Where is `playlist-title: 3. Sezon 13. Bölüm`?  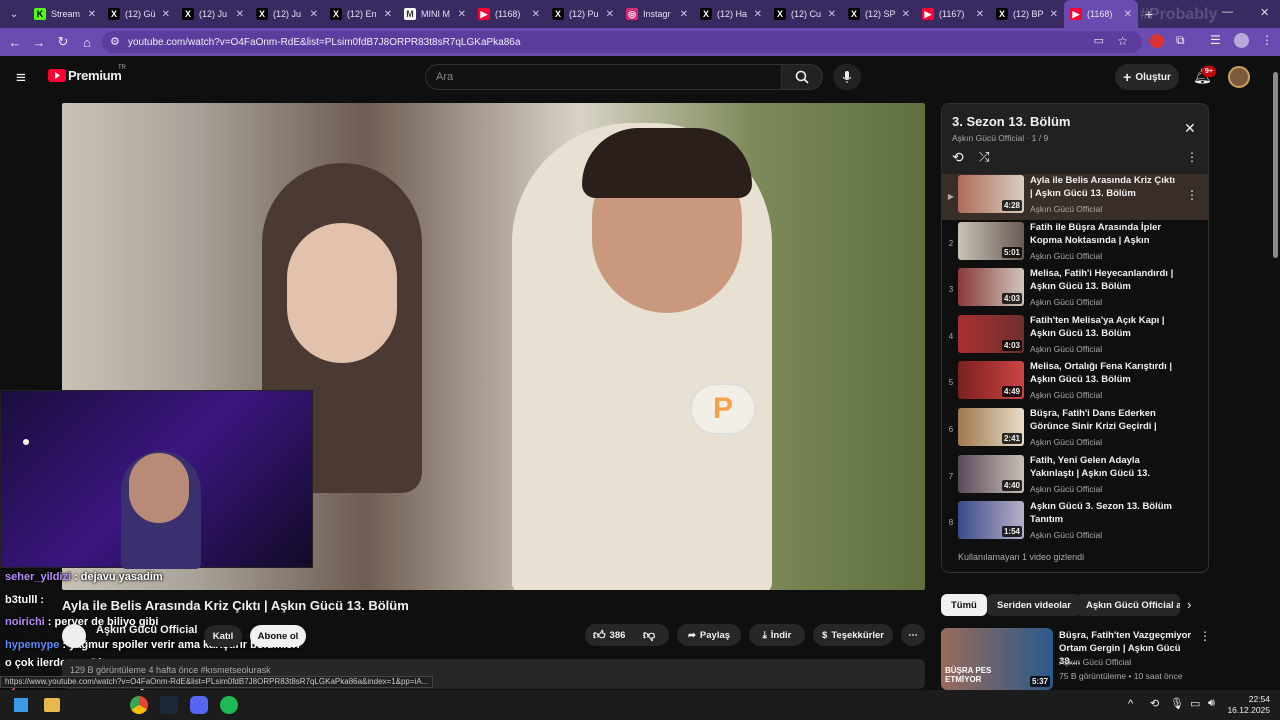 playlist-title: 3. Sezon 13. Bölüm is located at coordinates (1011, 121).